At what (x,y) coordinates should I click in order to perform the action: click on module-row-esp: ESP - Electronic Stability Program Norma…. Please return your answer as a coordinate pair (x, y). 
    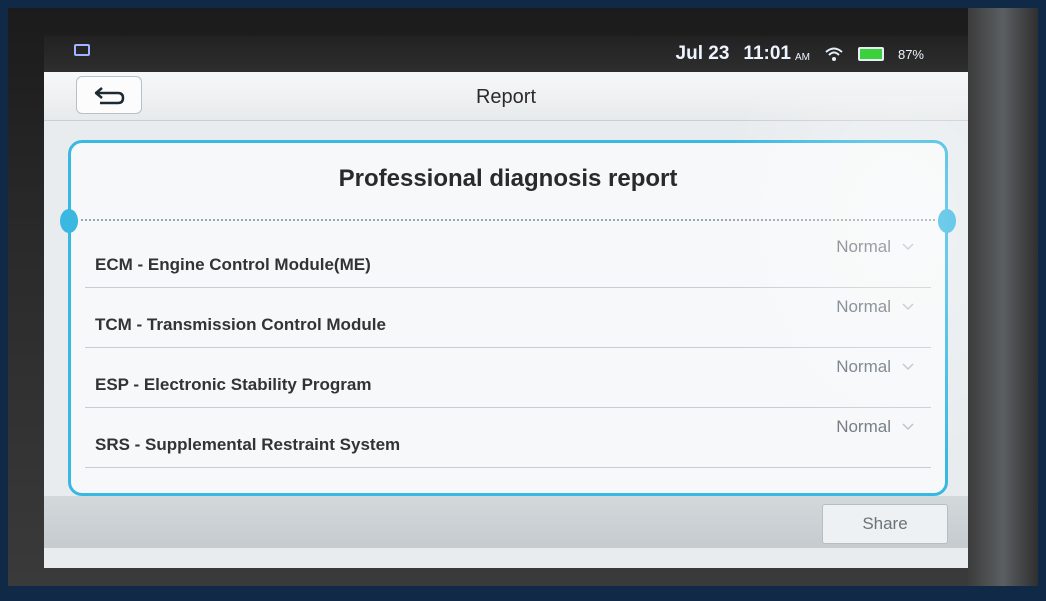
    Looking at the image, I should click on (508, 378).